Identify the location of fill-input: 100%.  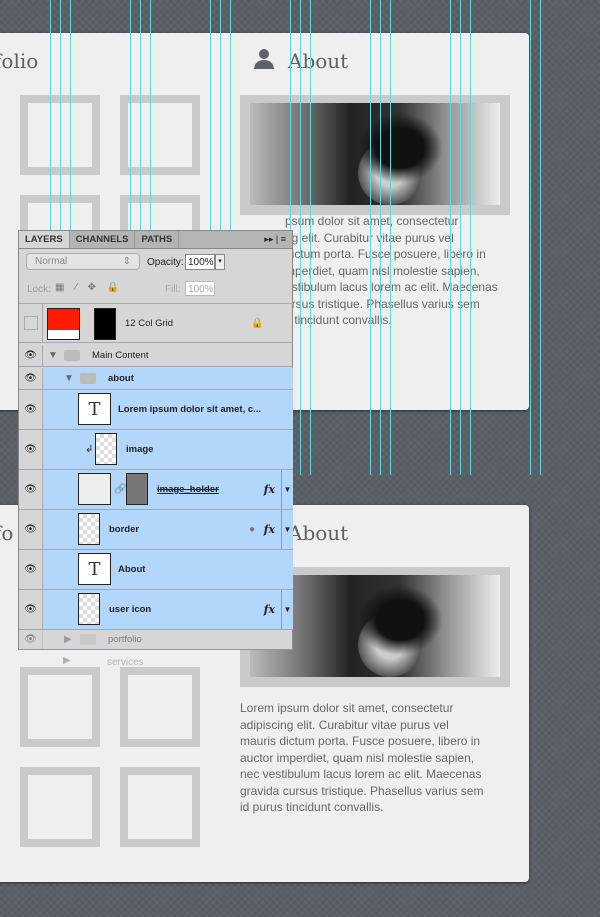
(200, 288).